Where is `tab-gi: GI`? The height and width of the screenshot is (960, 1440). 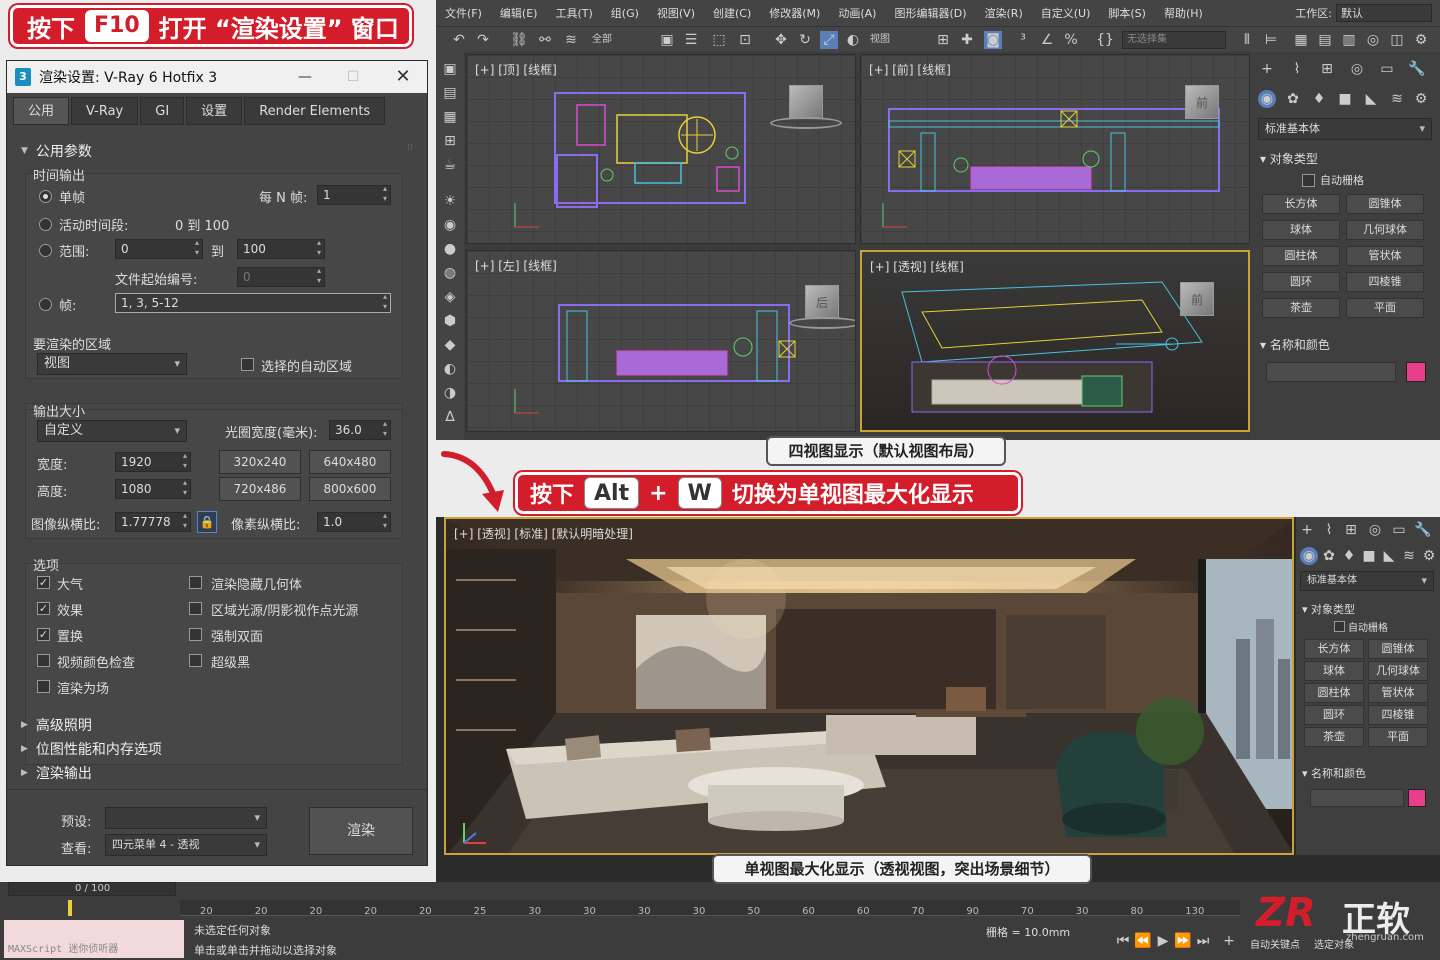
tab-gi: GI is located at coordinates (162, 111).